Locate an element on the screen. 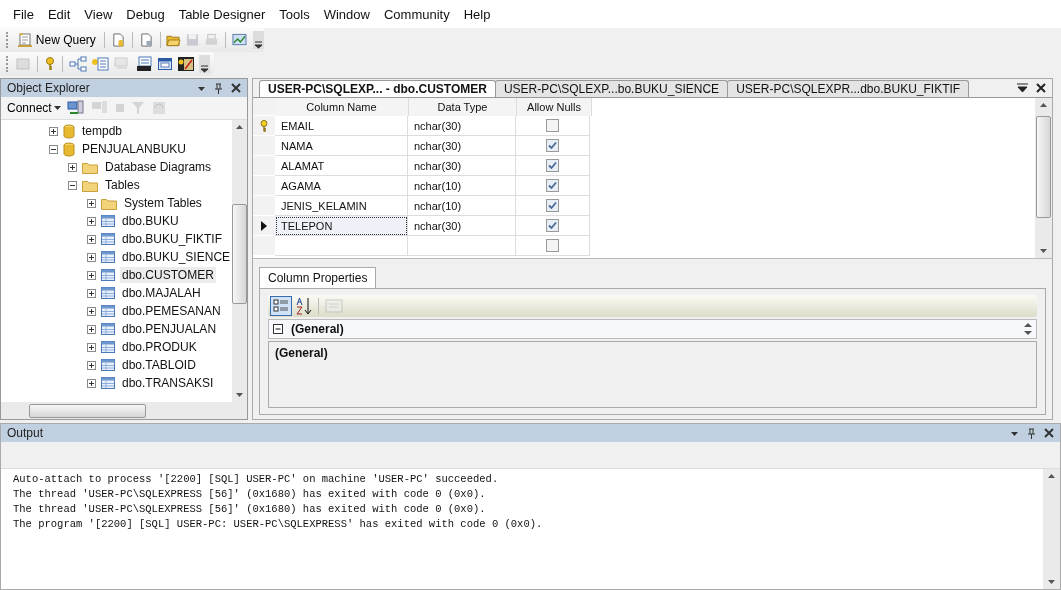  relationship-icon is located at coordinates (78, 64).